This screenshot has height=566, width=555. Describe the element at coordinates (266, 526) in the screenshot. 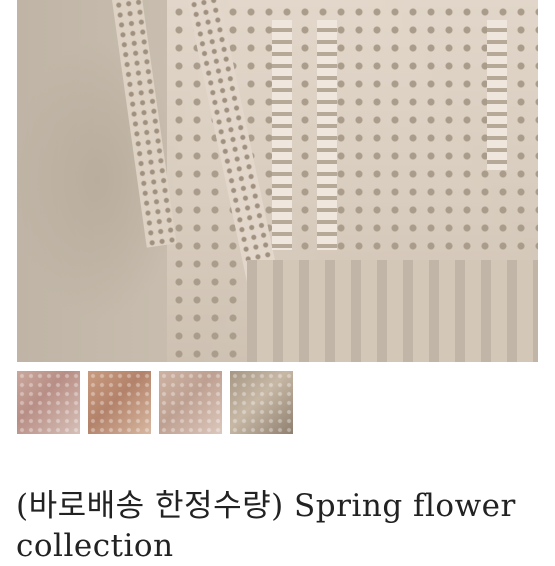

I see `product-title: (바로배송 한정수량) Spring flower collection` at that location.